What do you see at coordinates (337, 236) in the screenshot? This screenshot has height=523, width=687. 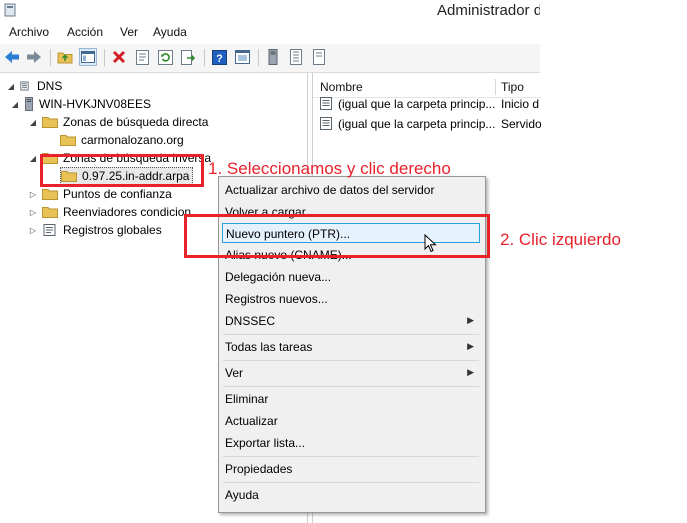 I see `annotation-box-step2` at bounding box center [337, 236].